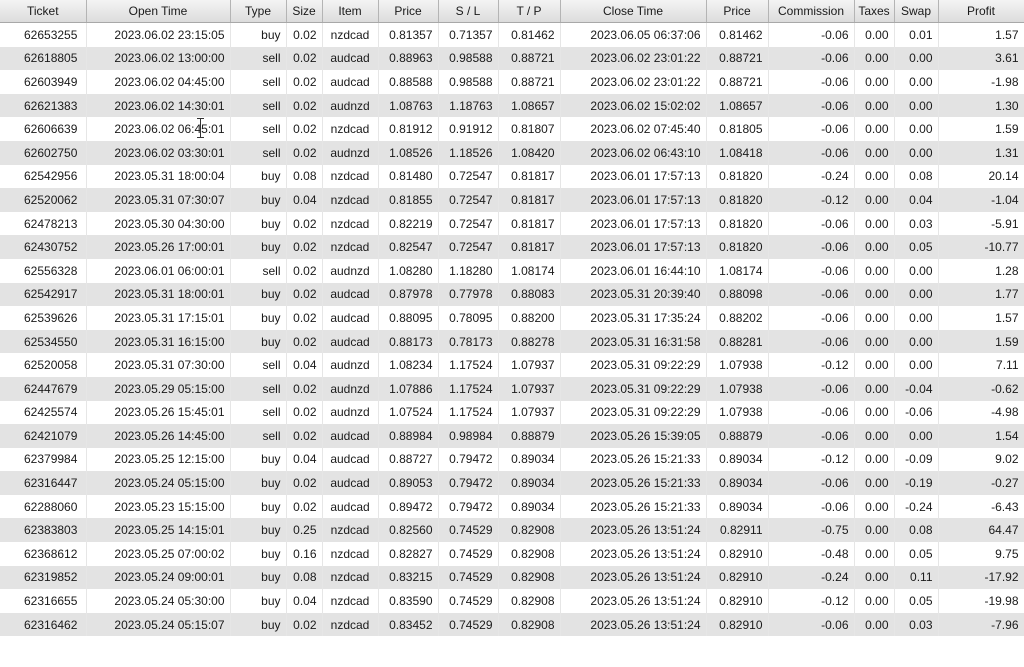 This screenshot has height=667, width=1024. What do you see at coordinates (529, 294) in the screenshot?
I see `cell-take-profit: 0.88083` at bounding box center [529, 294].